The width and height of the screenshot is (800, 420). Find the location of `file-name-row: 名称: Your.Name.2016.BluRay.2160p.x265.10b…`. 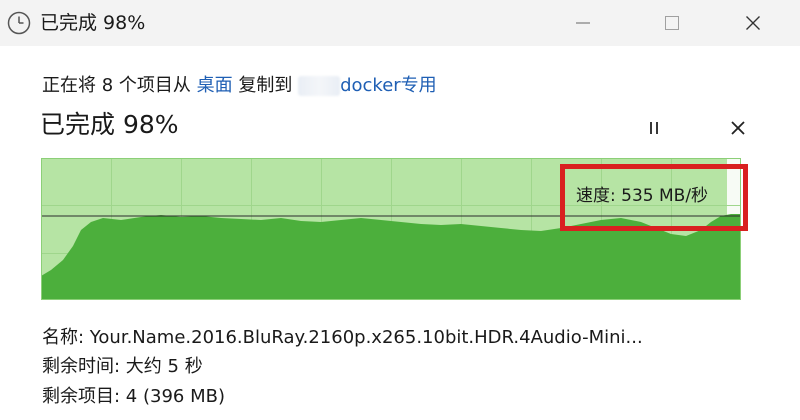

file-name-row: 名称: Your.Name.2016.BluRay.2160p.x265.10b… is located at coordinates (342, 338).